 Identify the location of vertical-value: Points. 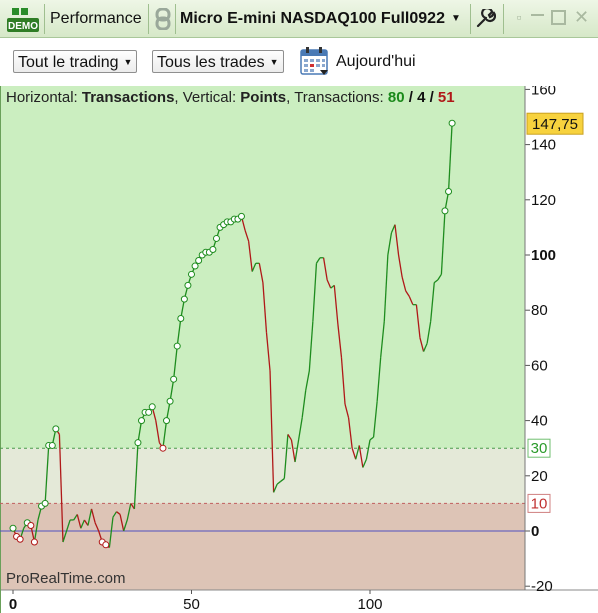
(263, 97).